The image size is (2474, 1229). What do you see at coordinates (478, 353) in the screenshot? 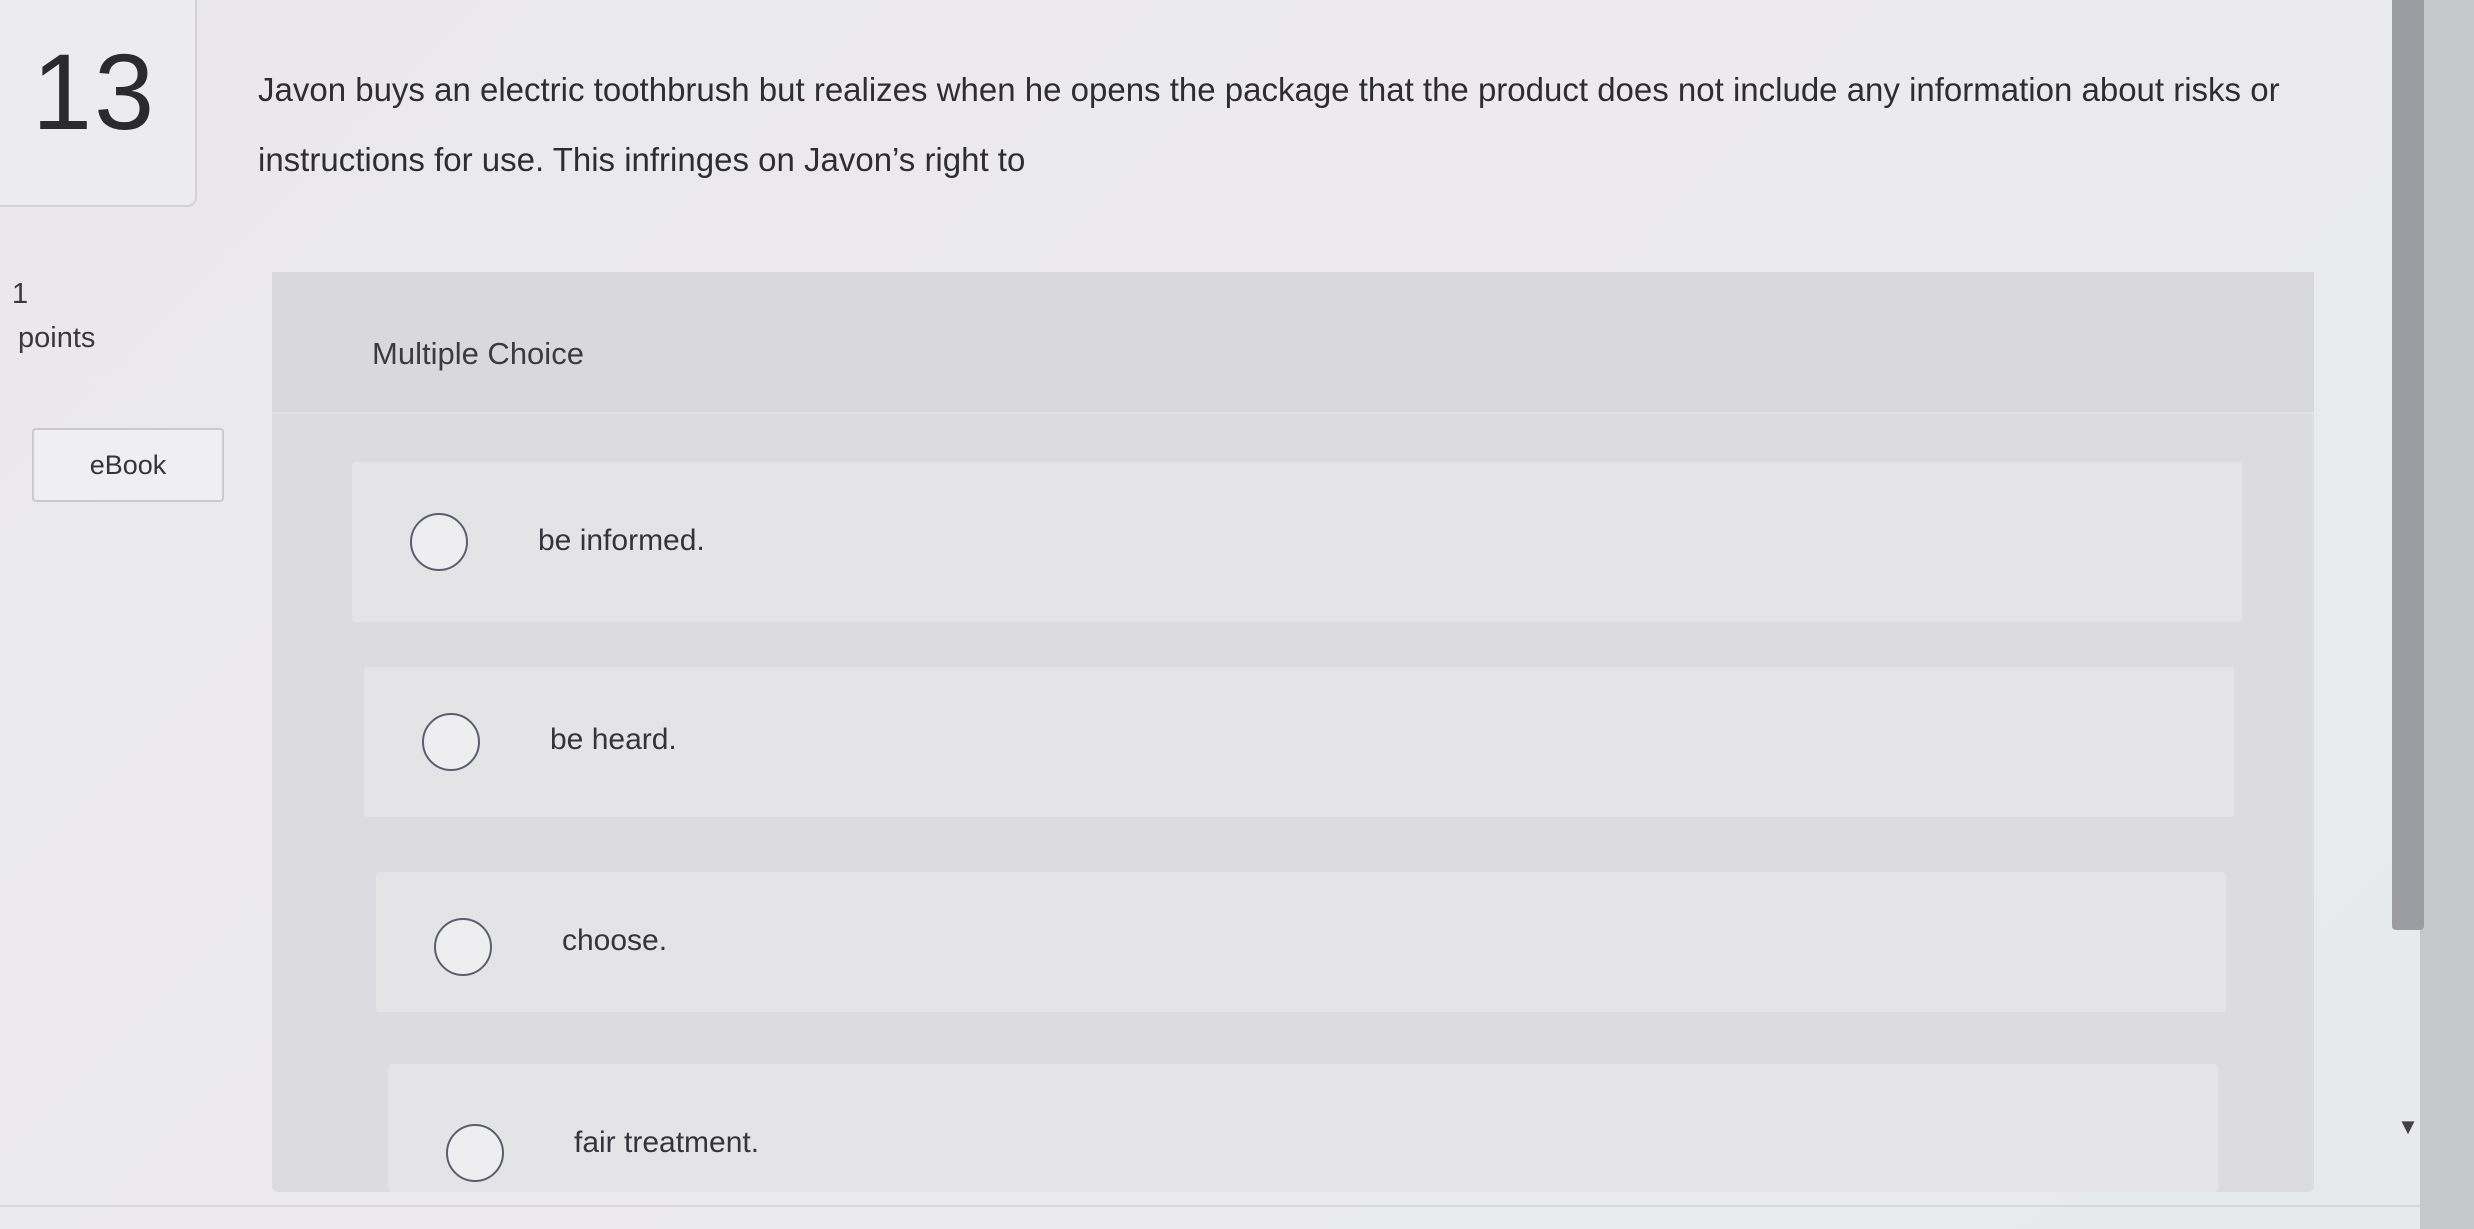
I see `multiple-choice-title: Multiple Choice` at bounding box center [478, 353].